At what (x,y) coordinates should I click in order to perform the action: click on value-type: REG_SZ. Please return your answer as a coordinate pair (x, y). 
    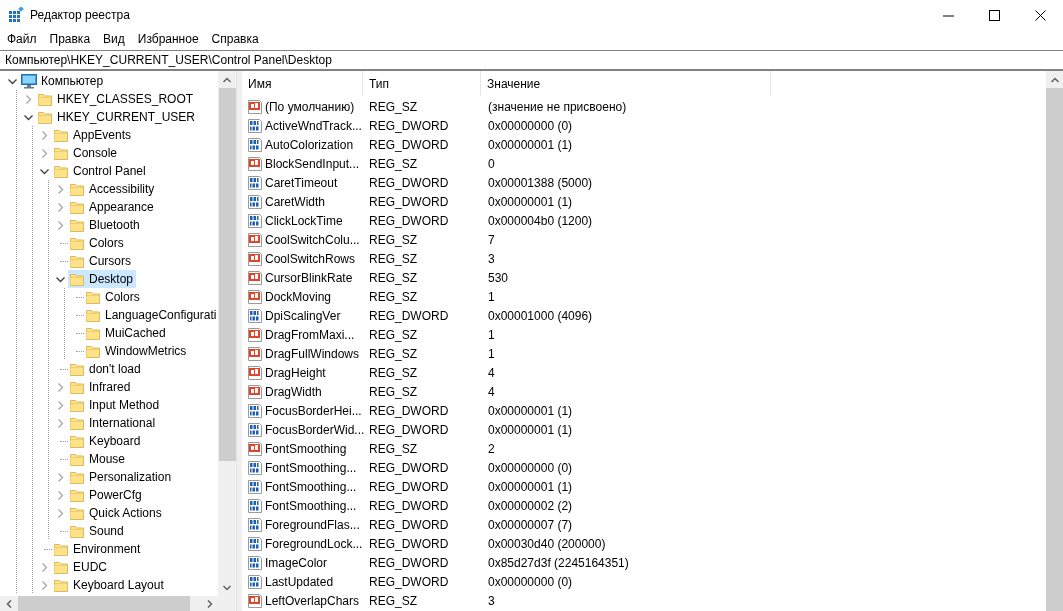
    Looking at the image, I should click on (393, 258).